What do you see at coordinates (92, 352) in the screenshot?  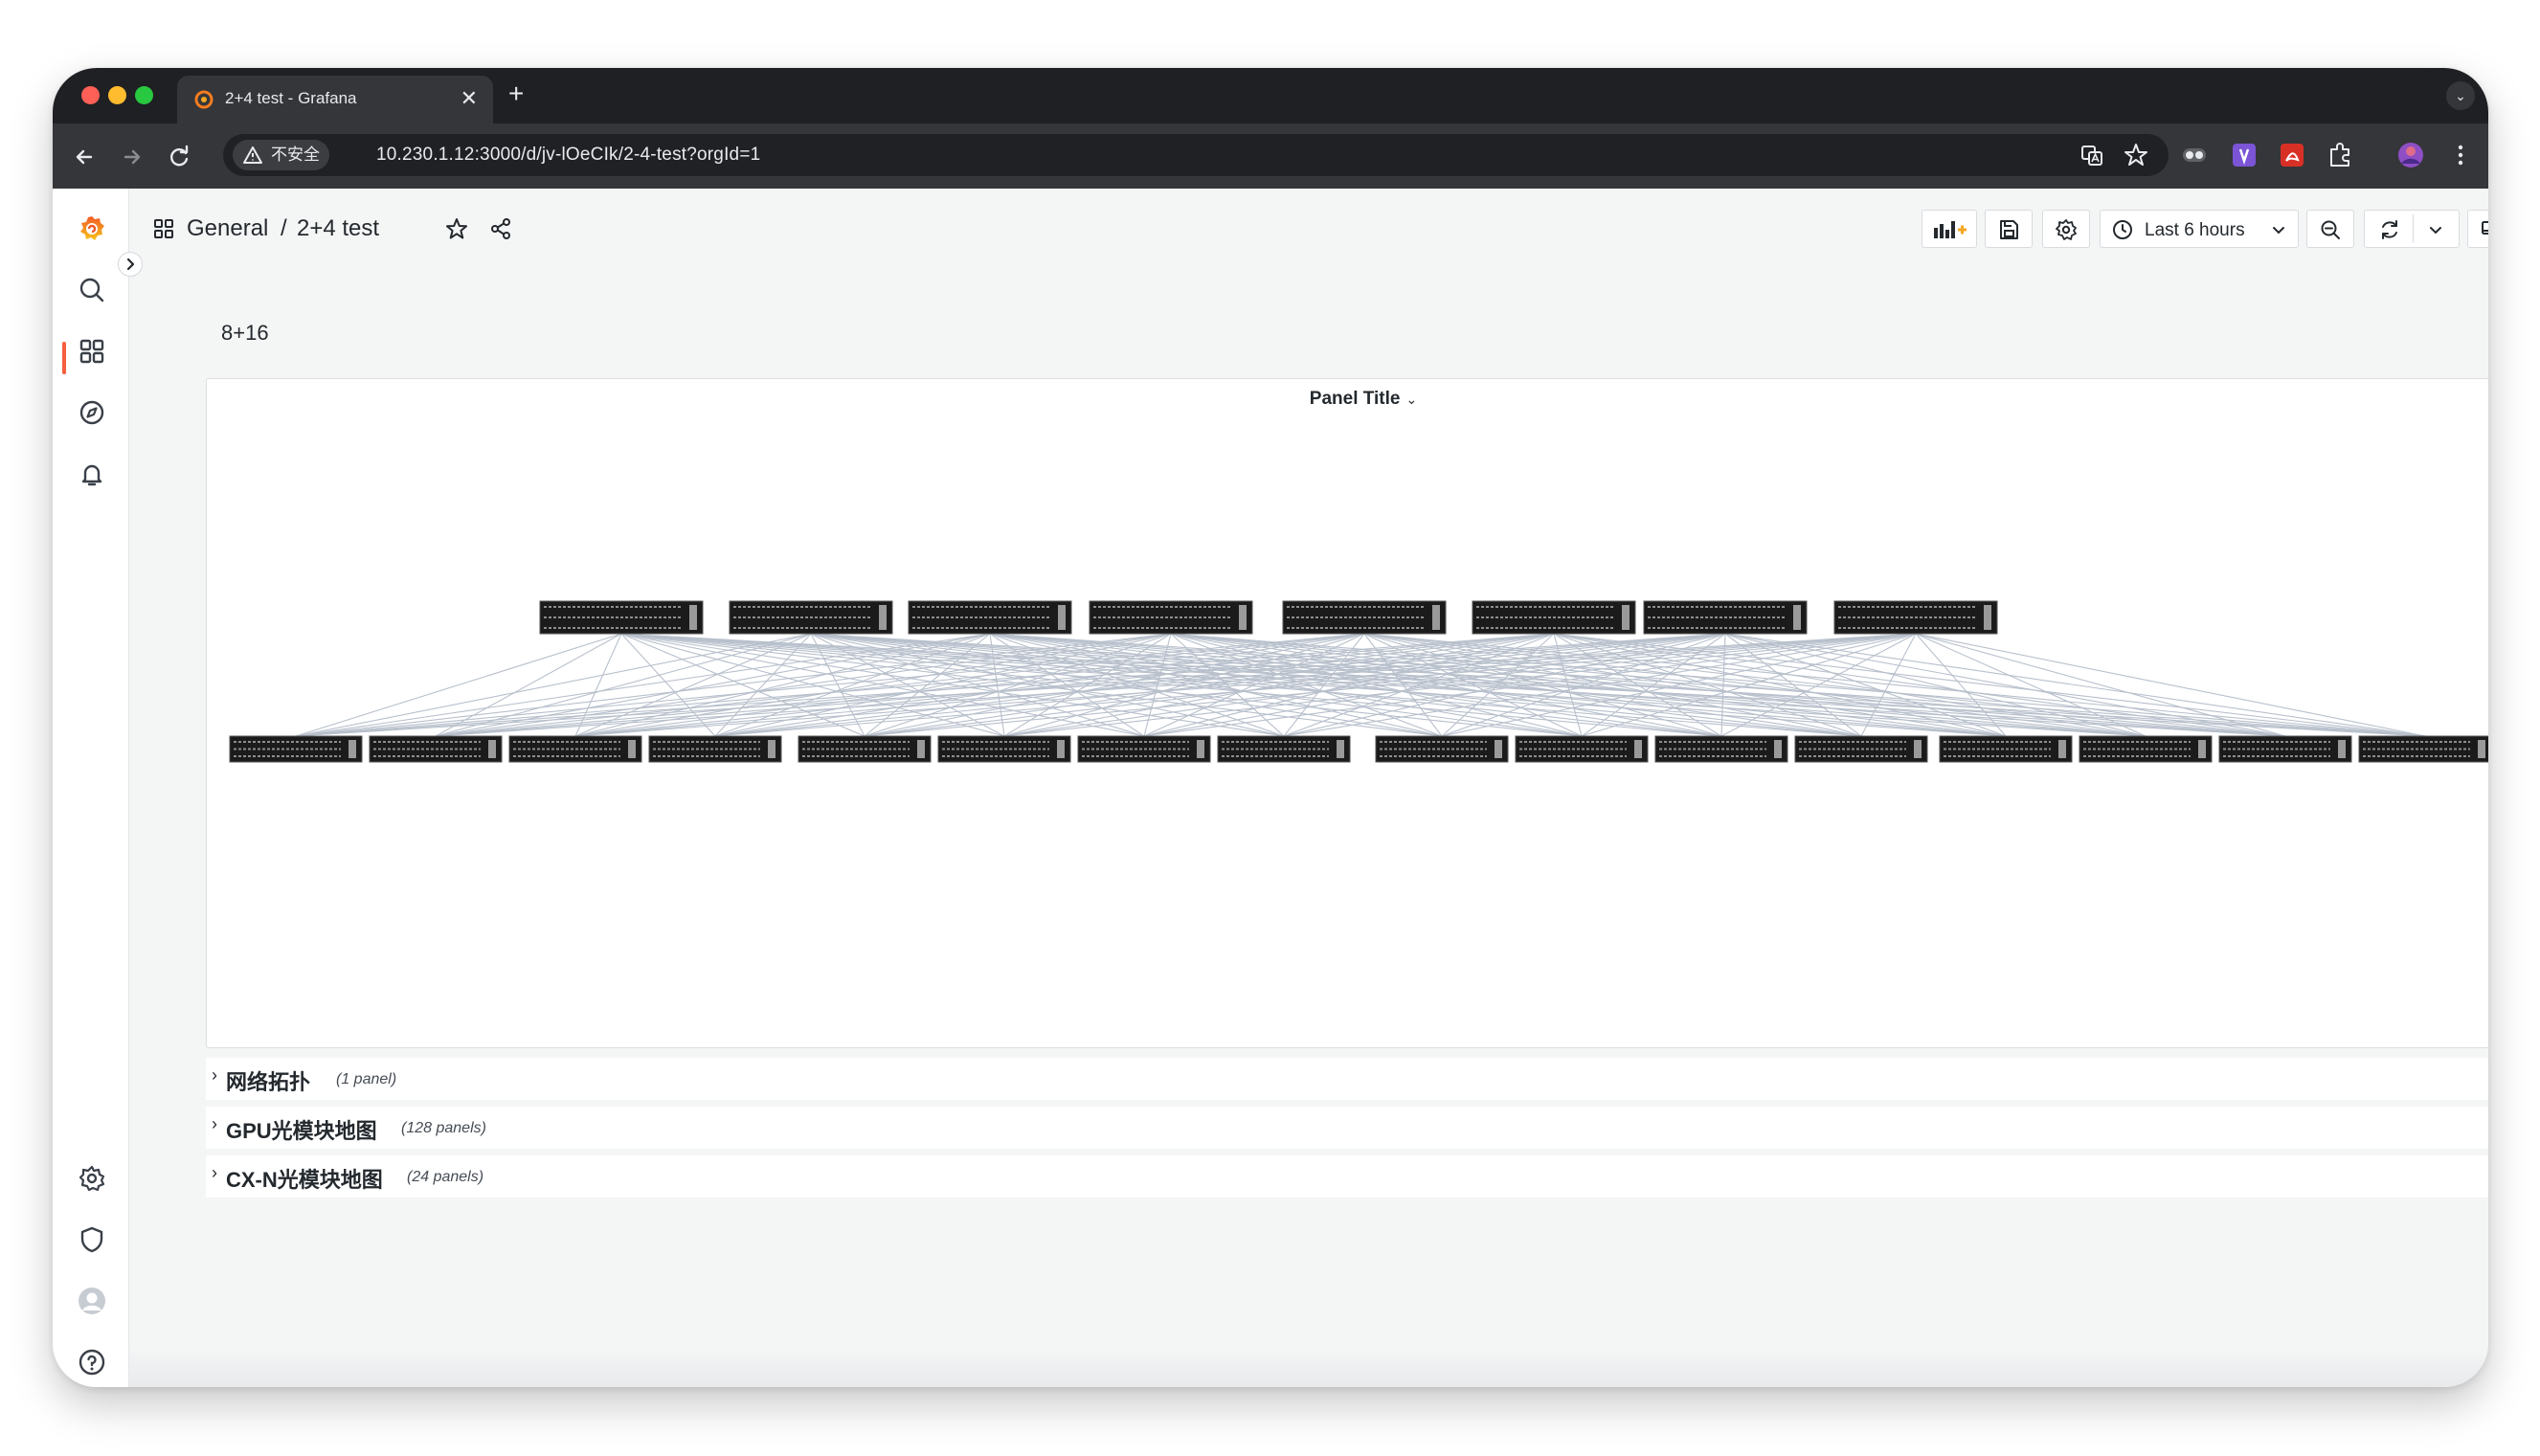 I see `dashboards-icon` at bounding box center [92, 352].